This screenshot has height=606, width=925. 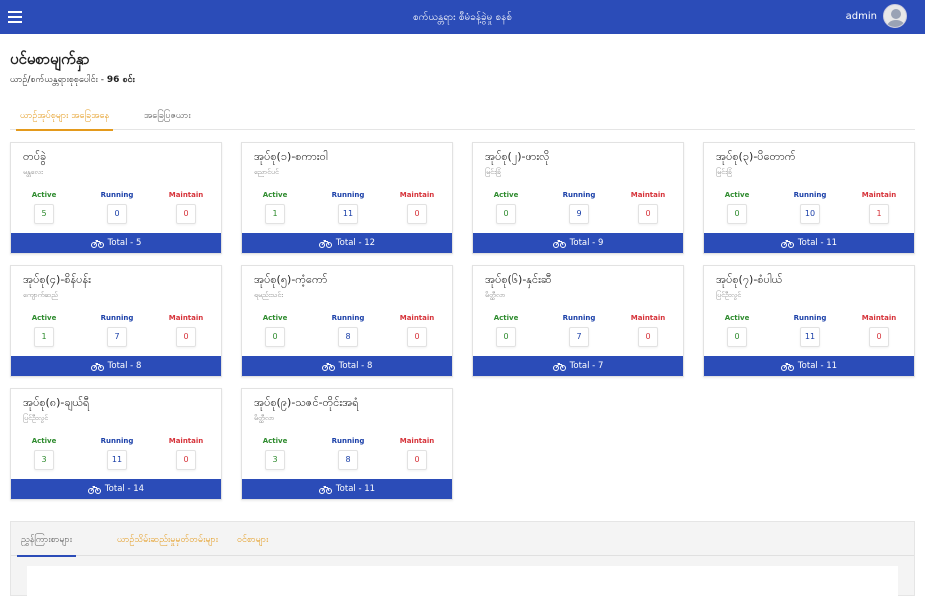 I want to click on stat-running-count: 10, so click(x=810, y=214).